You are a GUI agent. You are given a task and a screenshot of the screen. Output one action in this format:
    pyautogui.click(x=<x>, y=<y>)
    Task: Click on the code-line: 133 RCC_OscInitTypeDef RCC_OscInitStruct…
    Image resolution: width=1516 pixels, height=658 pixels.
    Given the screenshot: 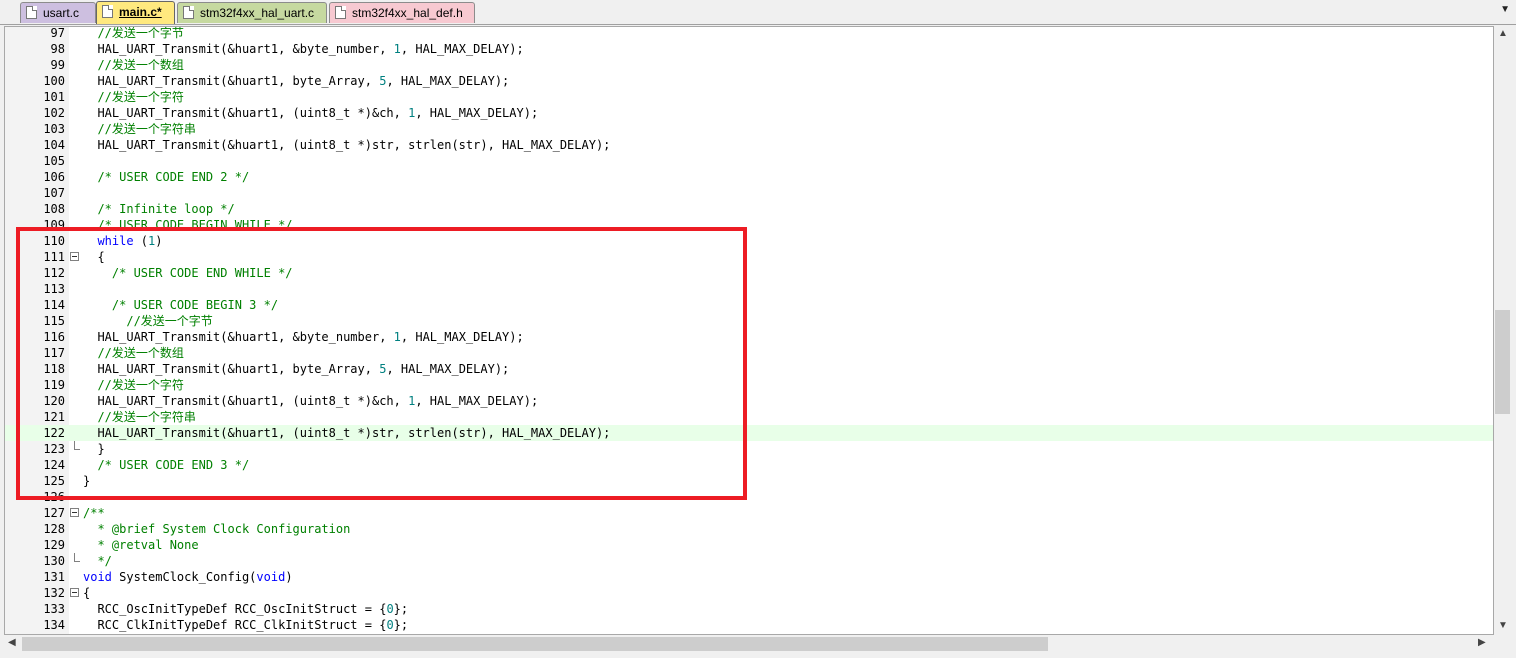 What is the action you would take?
    pyautogui.click(x=749, y=609)
    